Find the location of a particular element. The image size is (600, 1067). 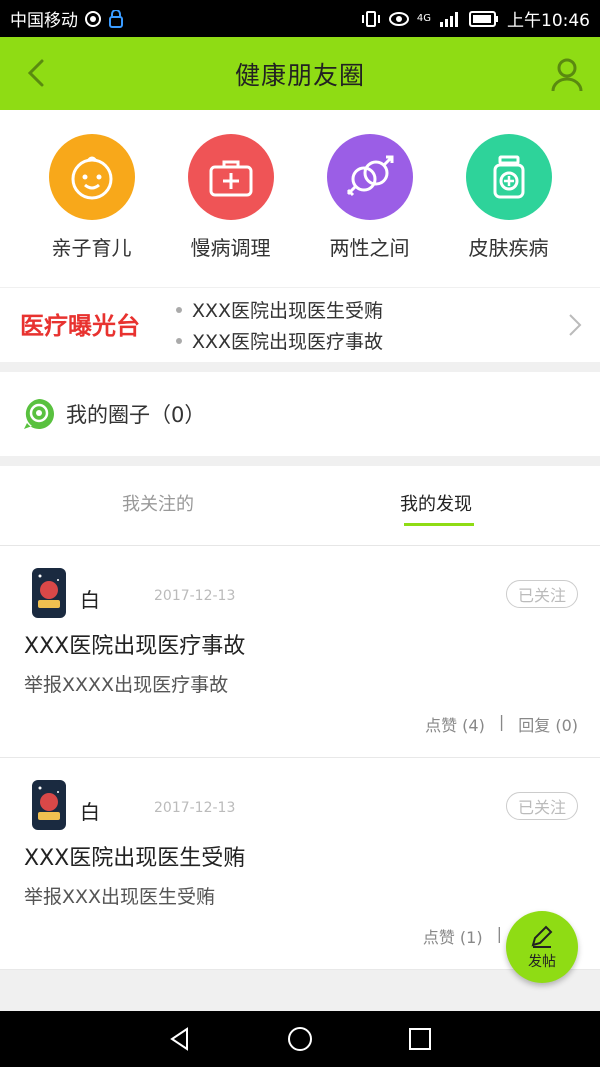

feed-tabs: 我关注的 我的发现 is located at coordinates (300, 506).